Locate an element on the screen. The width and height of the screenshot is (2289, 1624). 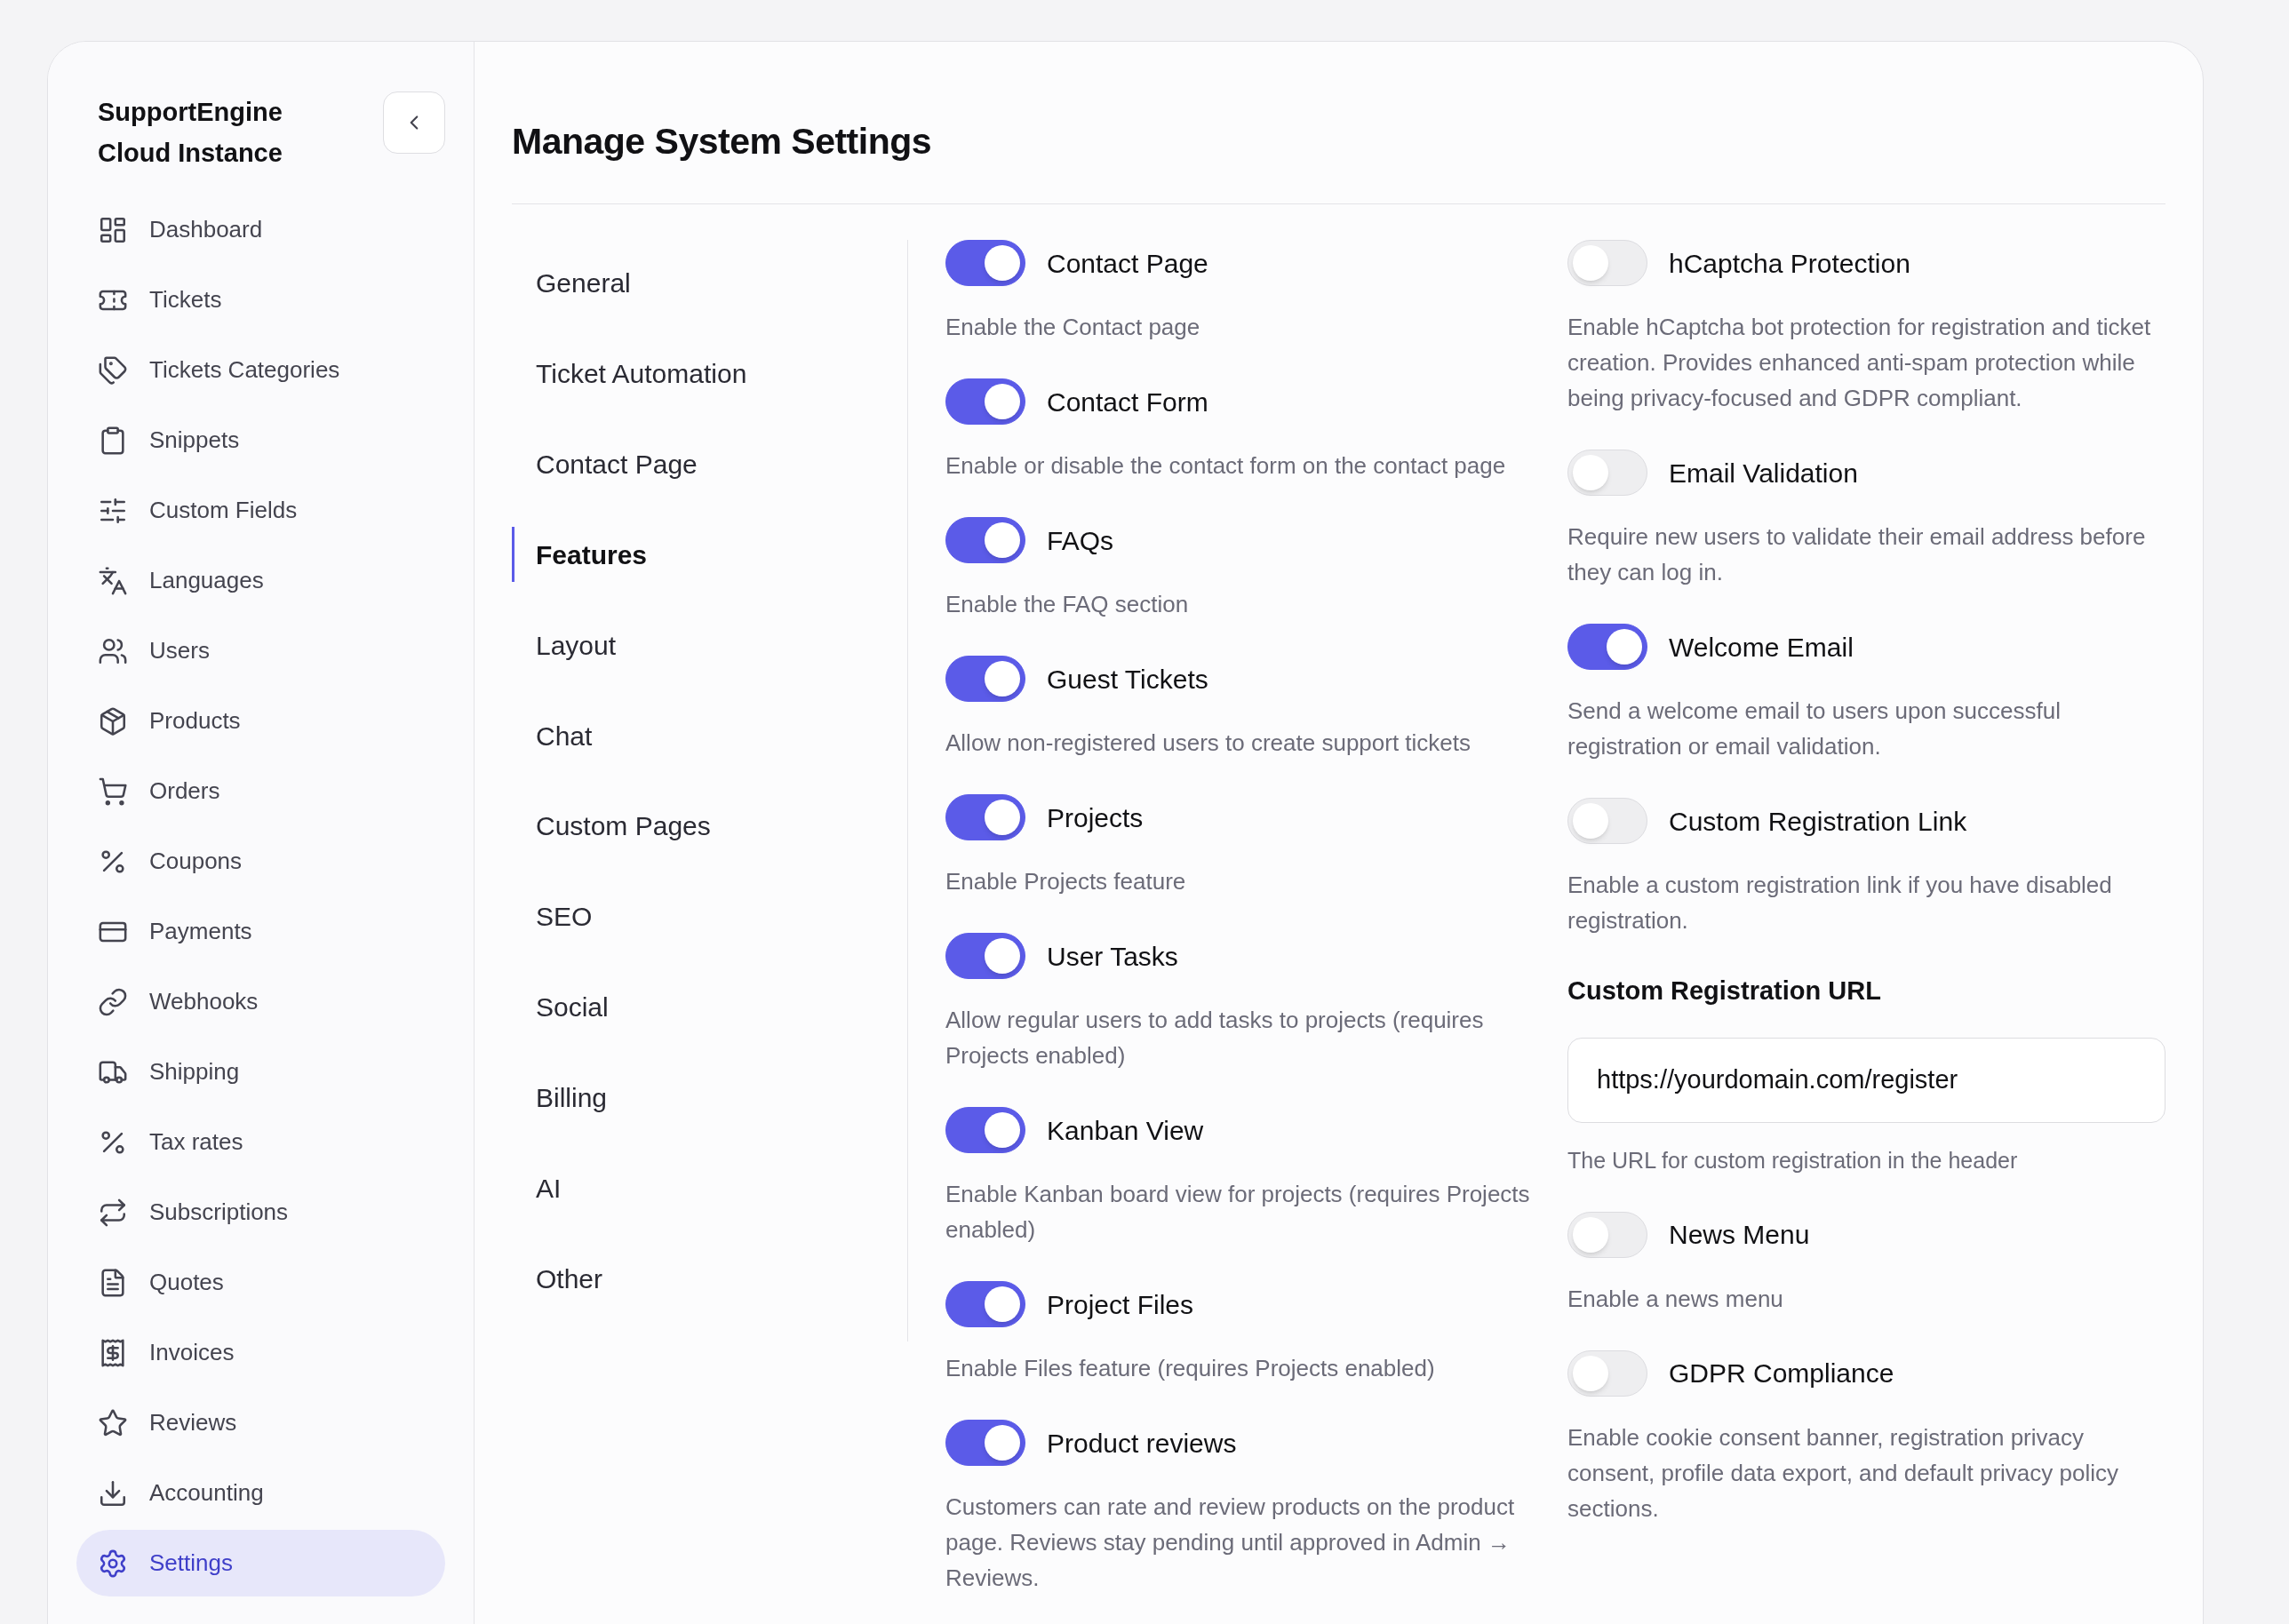
sidebar-item: Quotes is located at coordinates (260, 1283).